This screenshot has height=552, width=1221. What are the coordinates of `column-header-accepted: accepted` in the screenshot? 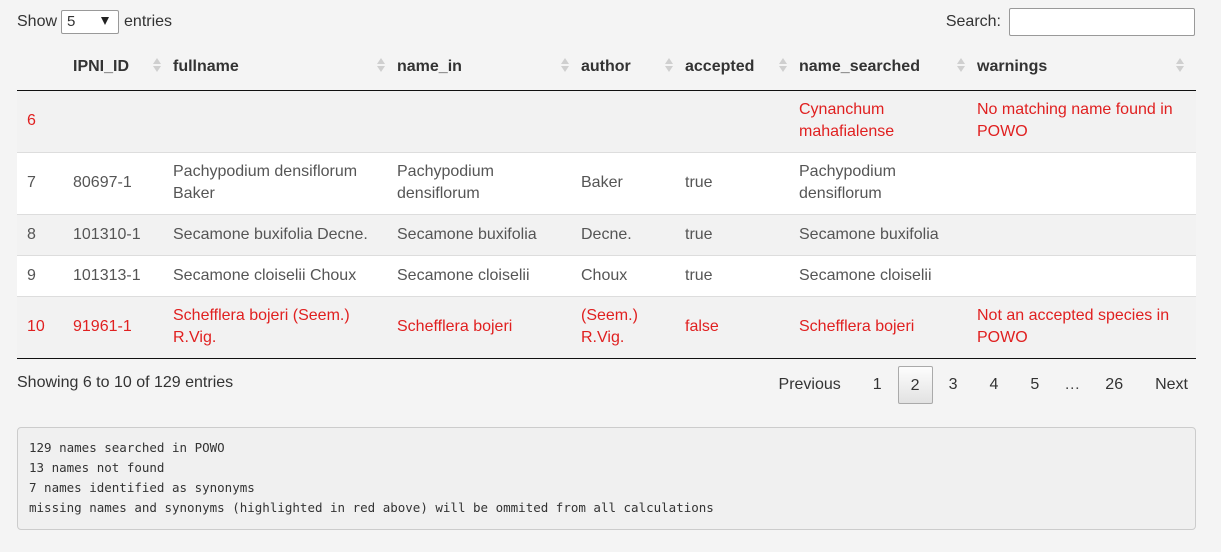 It's located at (742, 67).